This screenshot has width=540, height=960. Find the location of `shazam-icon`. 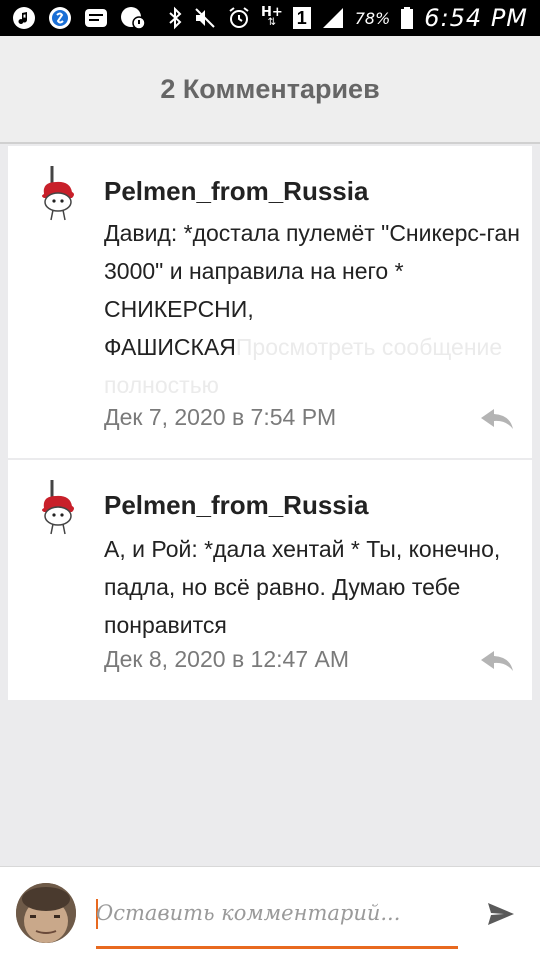

shazam-icon is located at coordinates (60, 18).